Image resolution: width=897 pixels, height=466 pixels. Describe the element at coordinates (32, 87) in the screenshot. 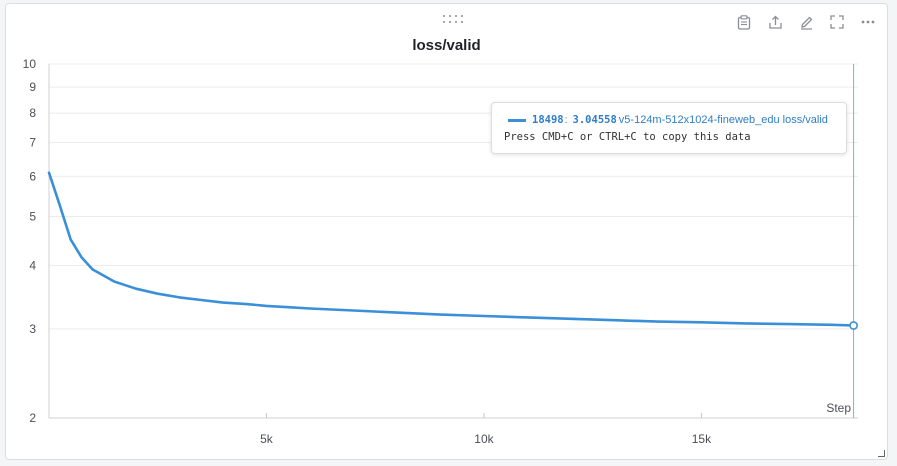

I see `y-tick-label: 9` at that location.